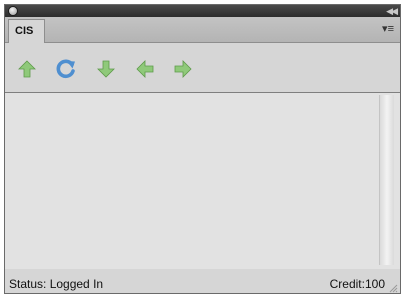  I want to click on forward-arrow-button, so click(183, 69).